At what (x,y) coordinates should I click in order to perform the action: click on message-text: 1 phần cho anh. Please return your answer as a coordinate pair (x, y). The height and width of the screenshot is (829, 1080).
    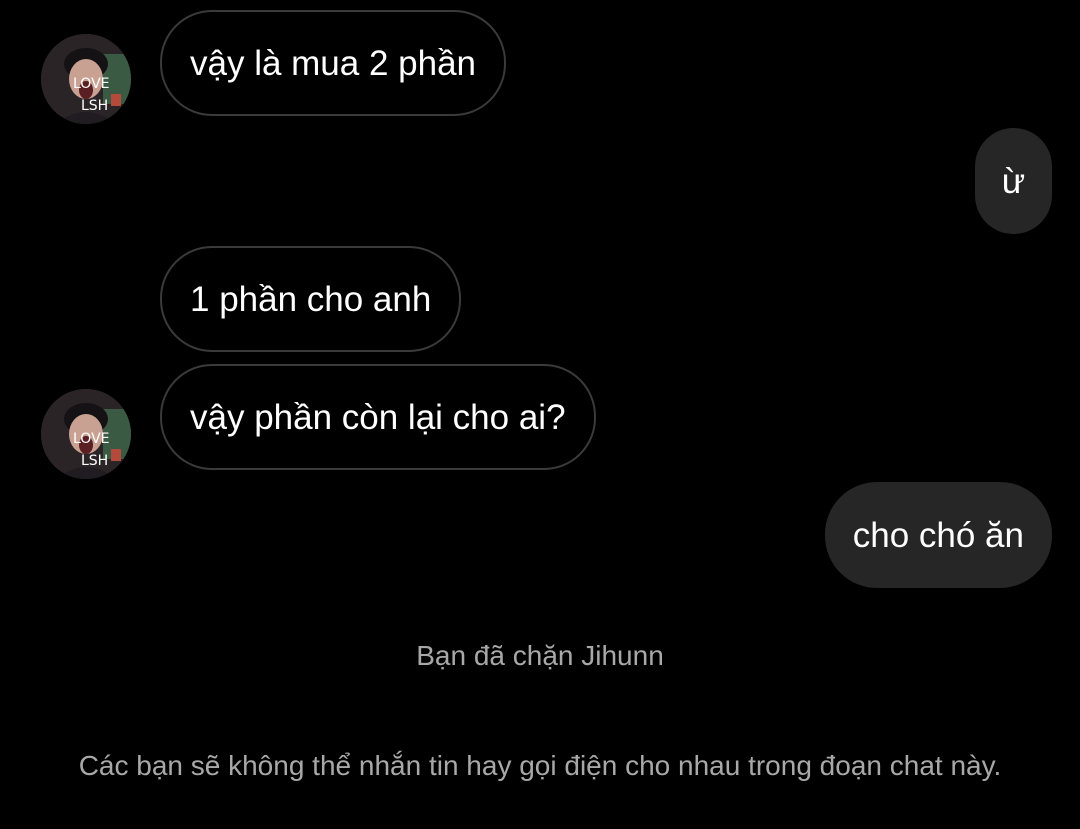
    Looking at the image, I should click on (311, 299).